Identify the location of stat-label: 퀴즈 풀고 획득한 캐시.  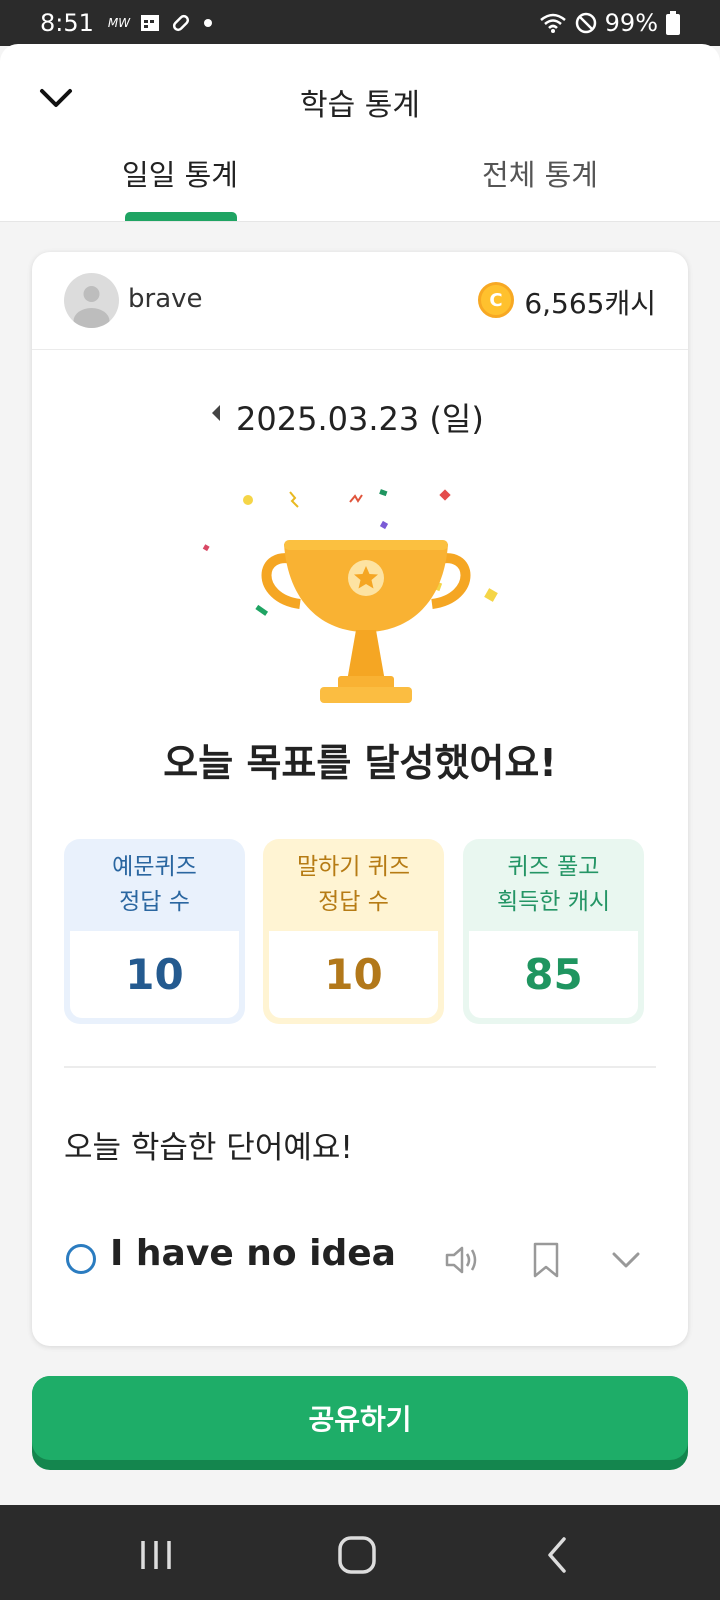
(553, 884).